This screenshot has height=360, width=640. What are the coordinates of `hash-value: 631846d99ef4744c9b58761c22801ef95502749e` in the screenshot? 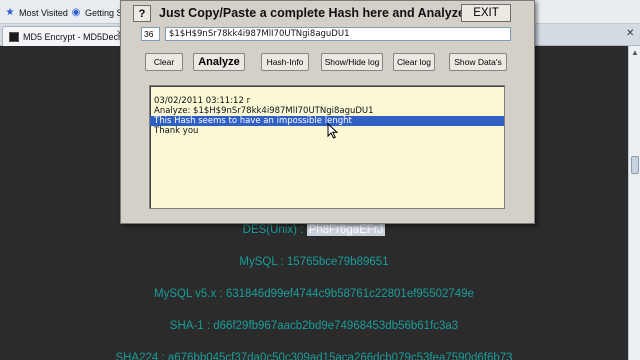 It's located at (349, 294).